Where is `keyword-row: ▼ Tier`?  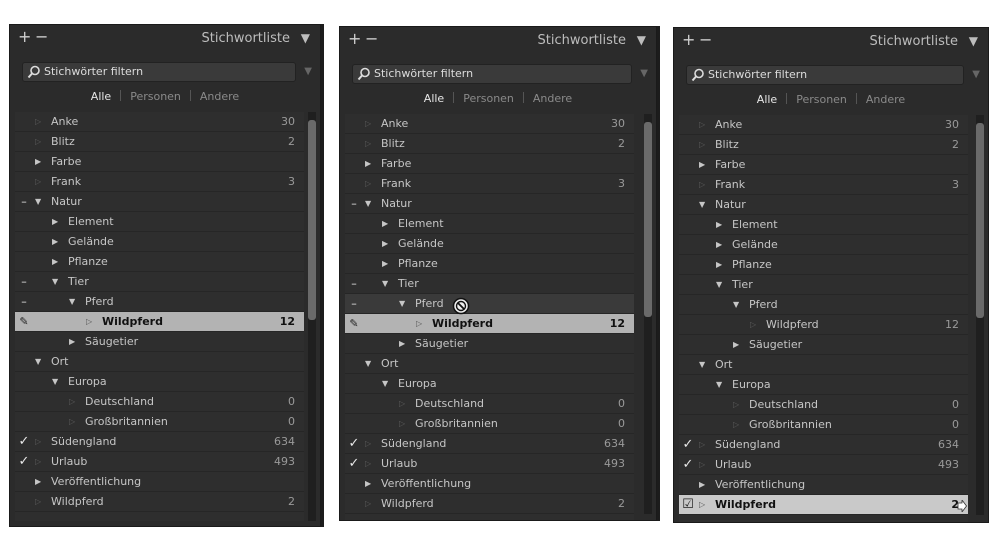 keyword-row: ▼ Tier is located at coordinates (823, 285).